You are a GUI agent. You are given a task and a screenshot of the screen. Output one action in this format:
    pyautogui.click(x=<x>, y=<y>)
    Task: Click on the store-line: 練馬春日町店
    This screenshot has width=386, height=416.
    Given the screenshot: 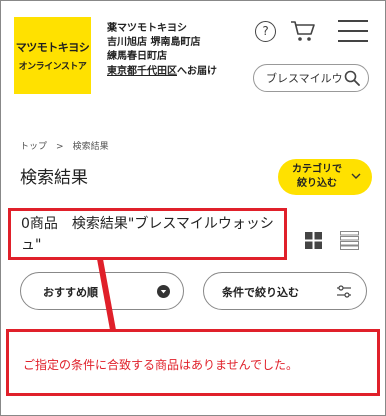 What is the action you would take?
    pyautogui.click(x=137, y=56)
    